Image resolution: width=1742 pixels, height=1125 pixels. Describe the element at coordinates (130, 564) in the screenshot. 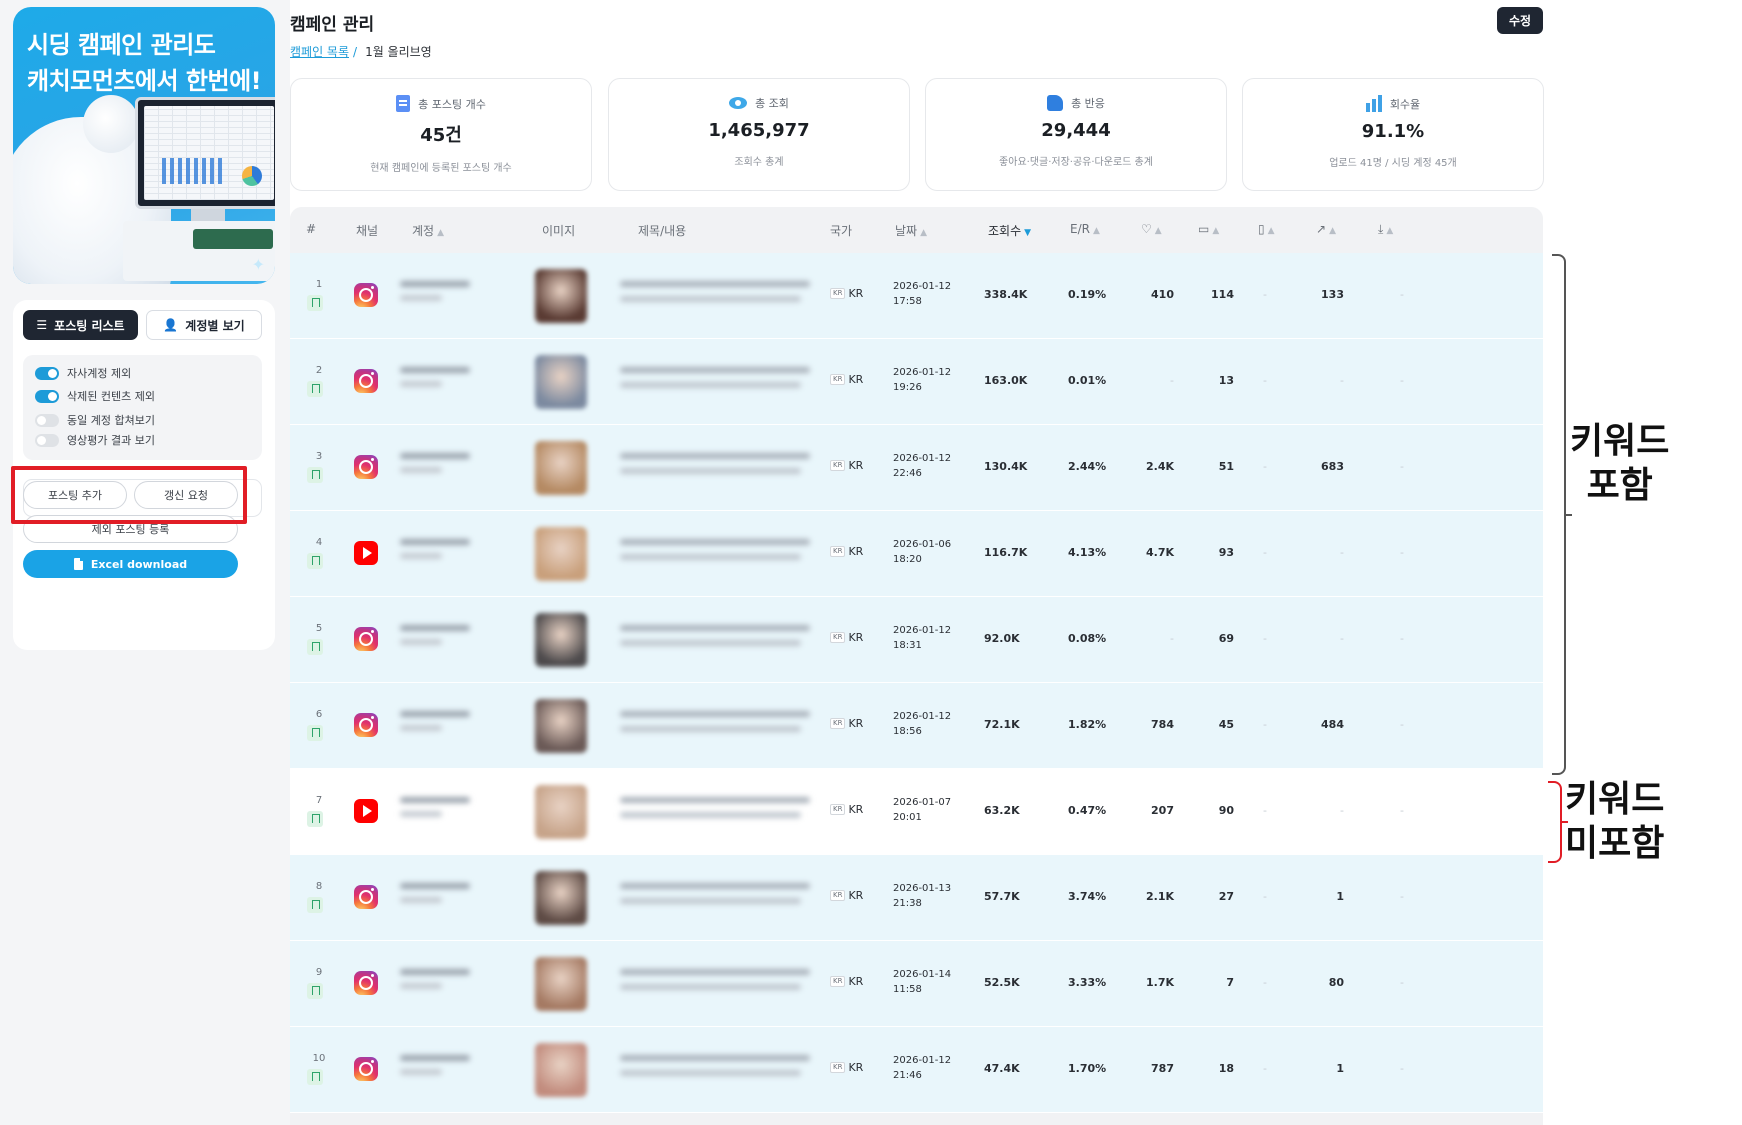

I see `excel-download-button: Excel download` at that location.